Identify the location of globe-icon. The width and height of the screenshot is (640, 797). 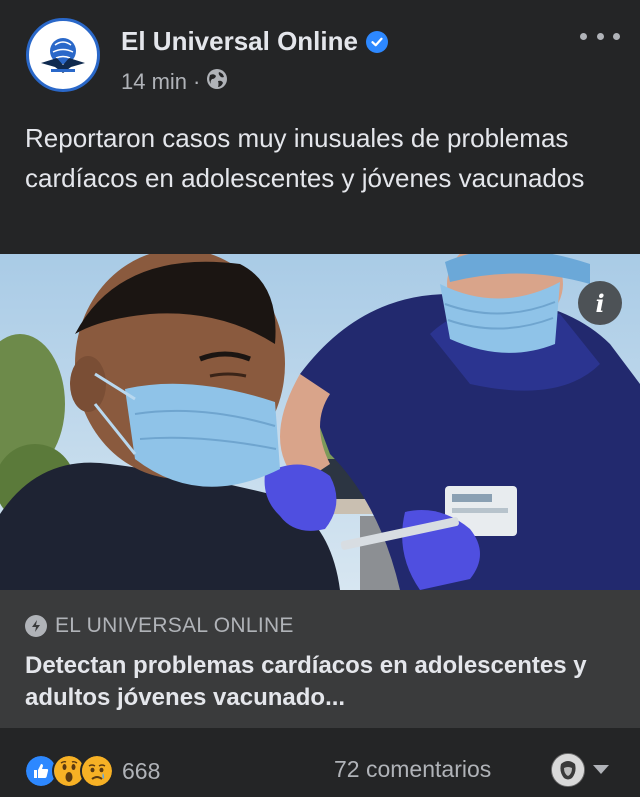
(217, 82).